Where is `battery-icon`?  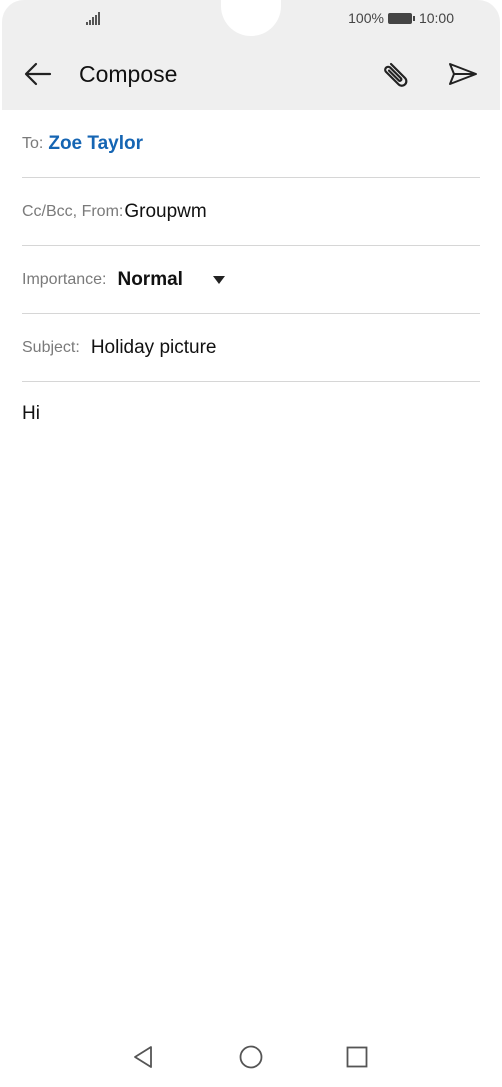 battery-icon is located at coordinates (401, 18).